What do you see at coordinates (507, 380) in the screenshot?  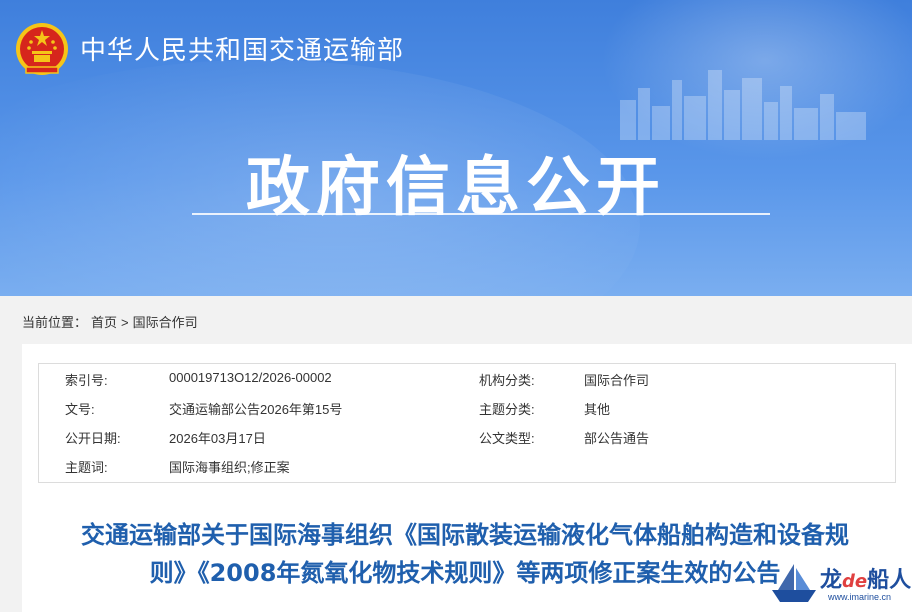 I see `org-label: 机构分类:` at bounding box center [507, 380].